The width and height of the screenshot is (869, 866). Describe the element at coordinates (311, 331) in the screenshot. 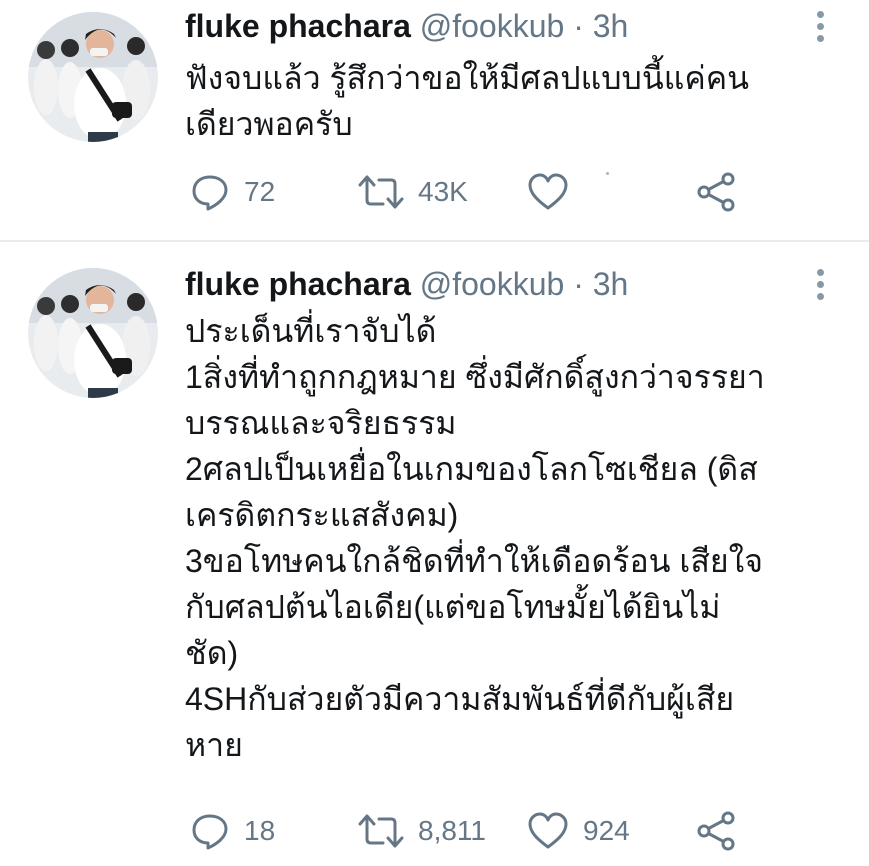

I see `tweet-text-line: ประเด็นที่เราจับได้` at that location.